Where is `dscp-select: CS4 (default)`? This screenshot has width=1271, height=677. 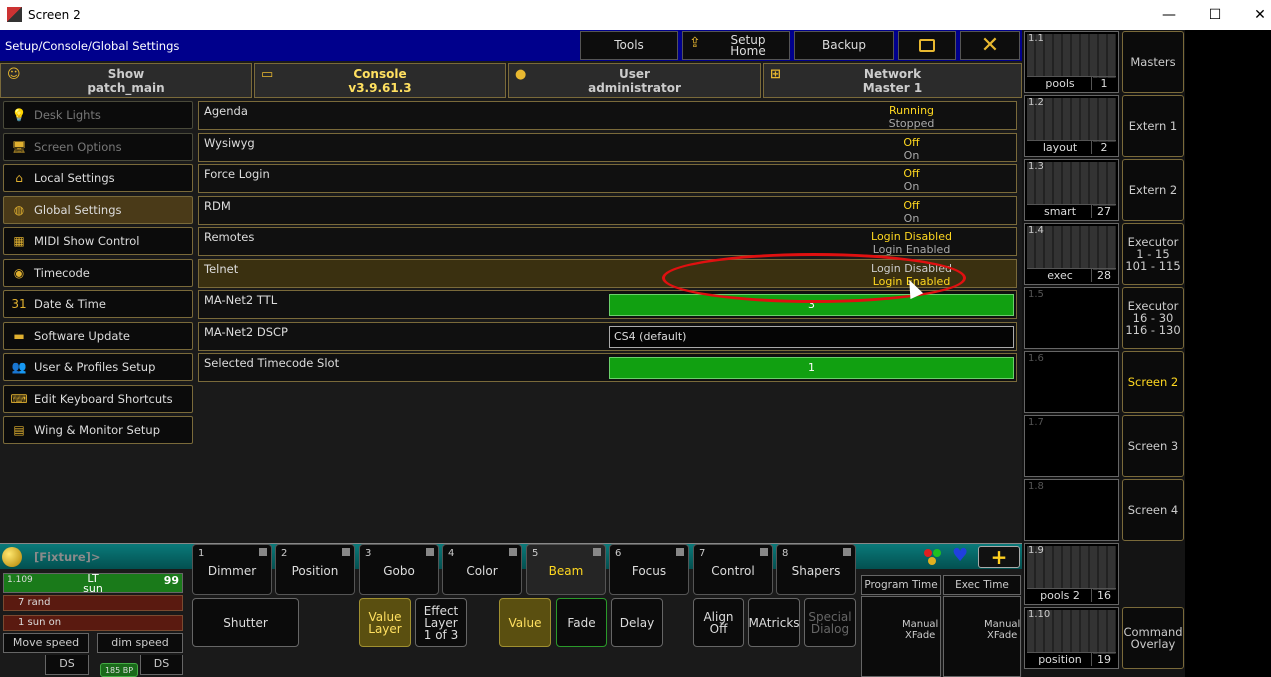
dscp-select: CS4 (default) is located at coordinates (811, 337).